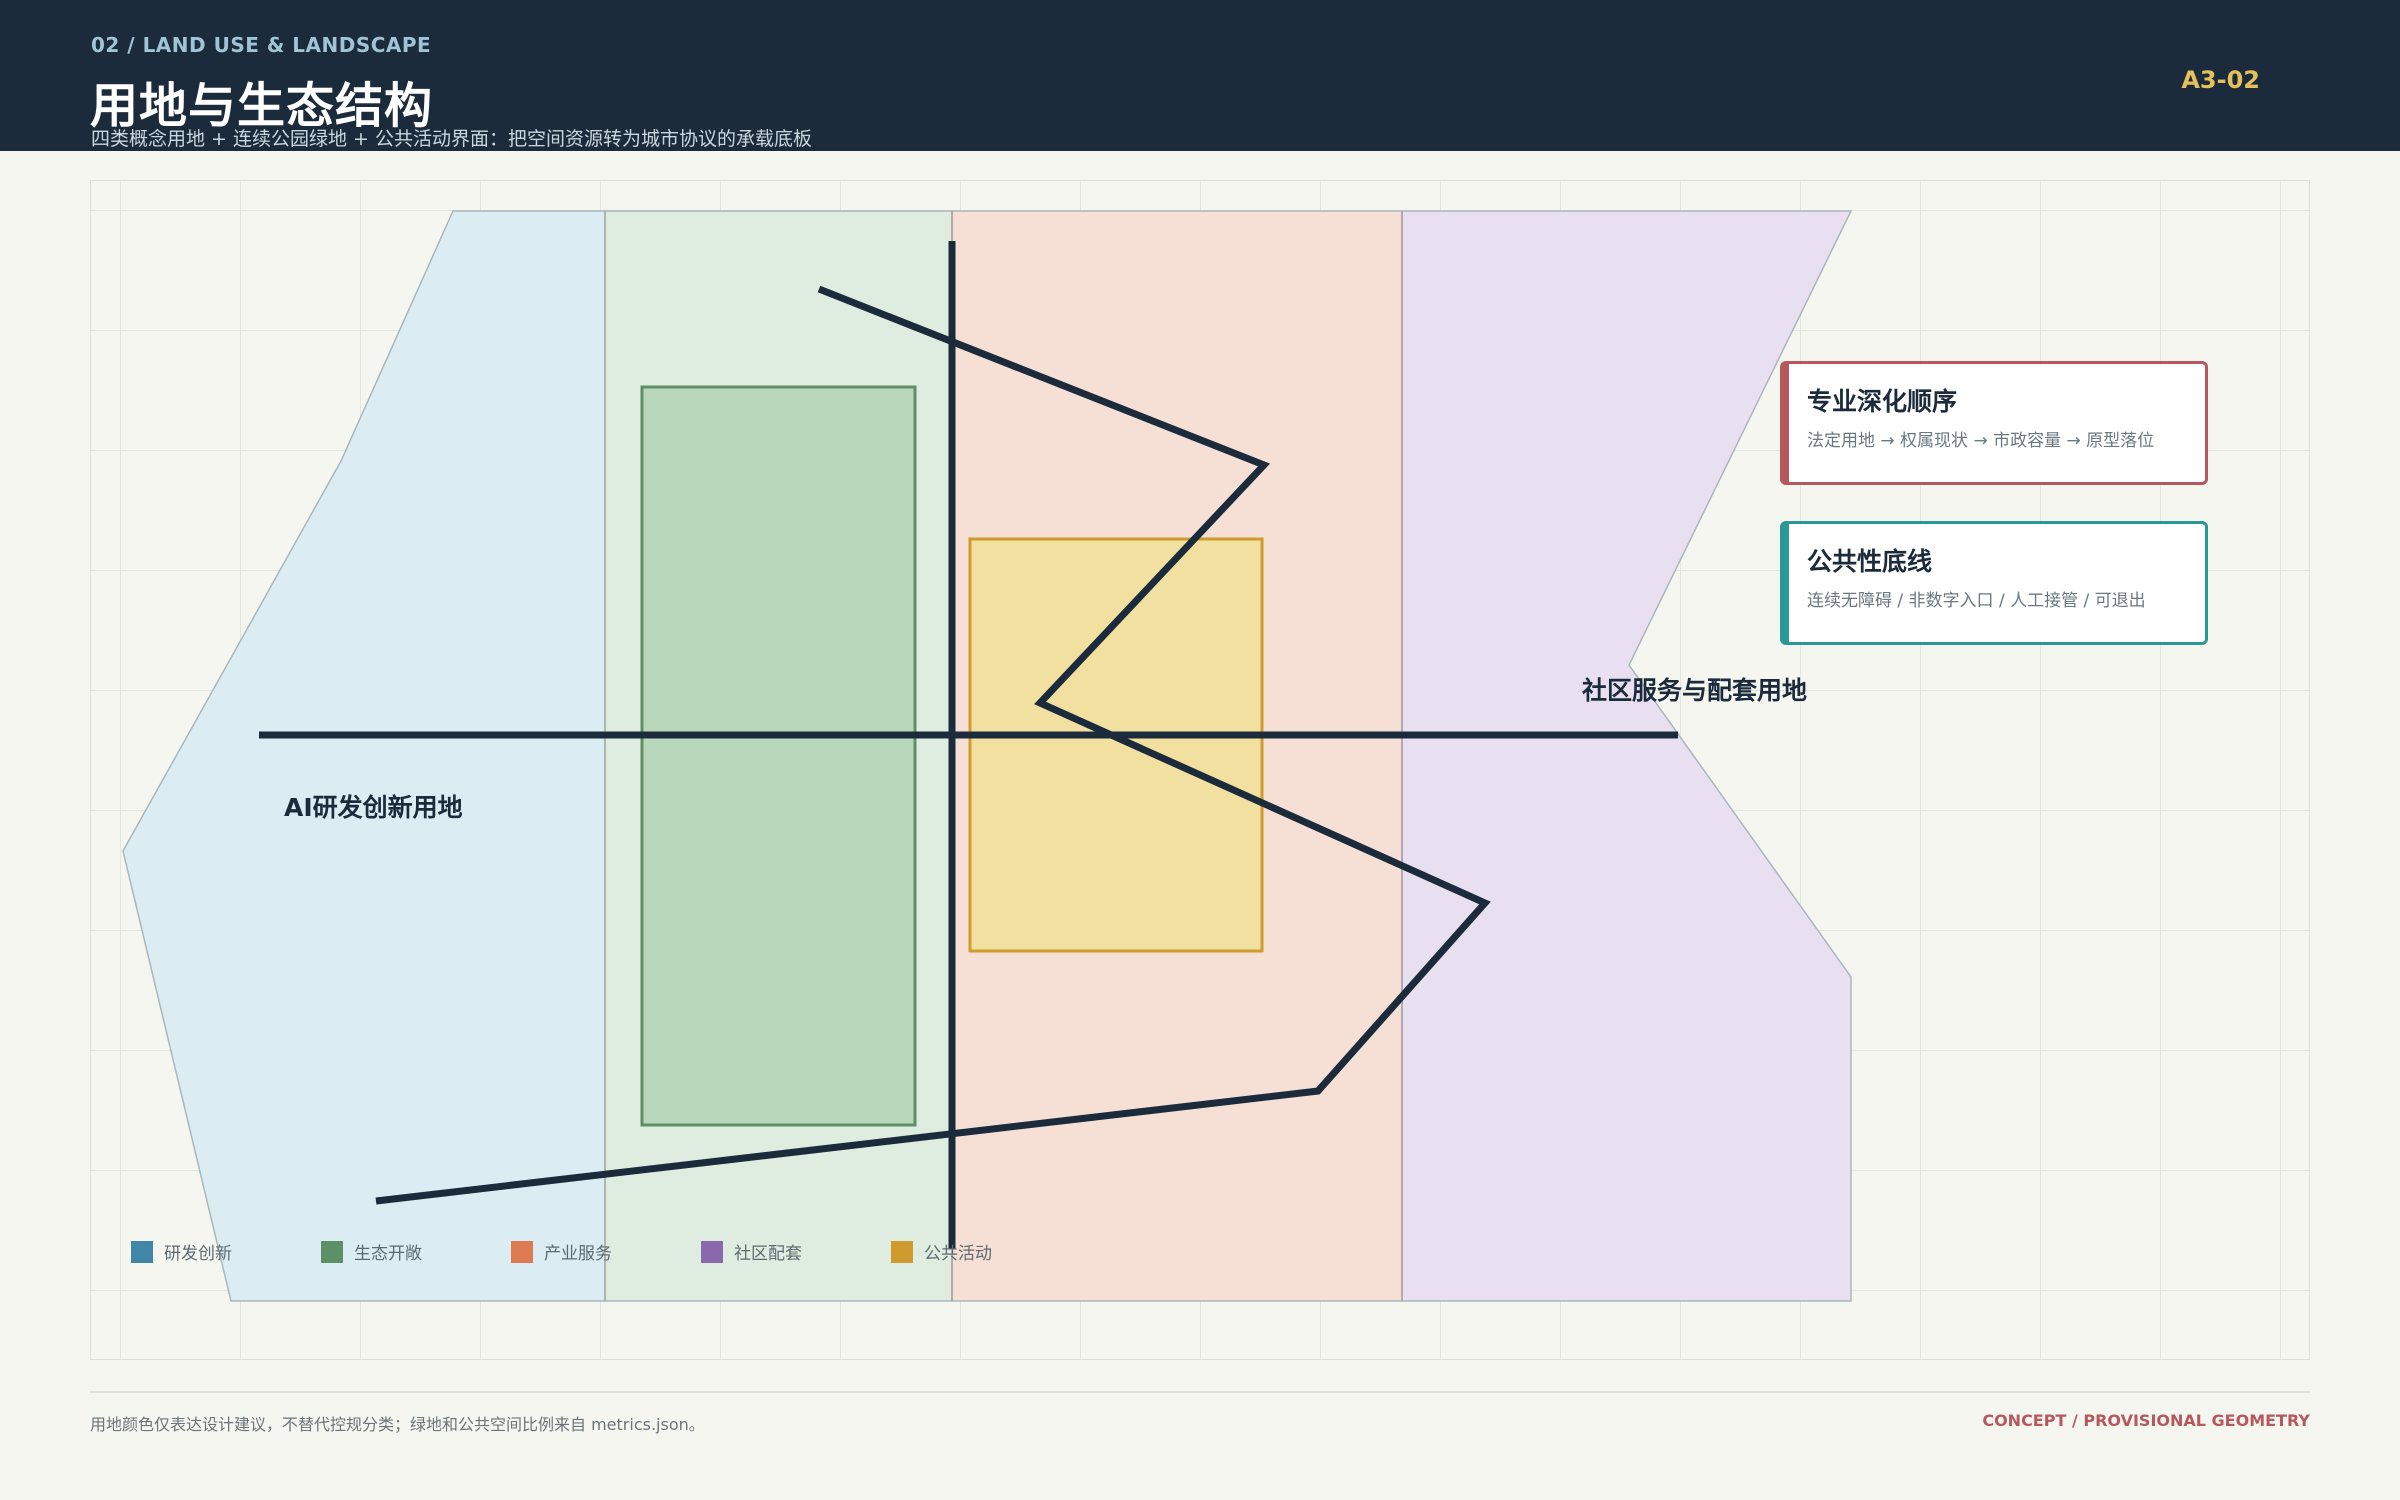  I want to click on legend-swatch-research, so click(142, 1252).